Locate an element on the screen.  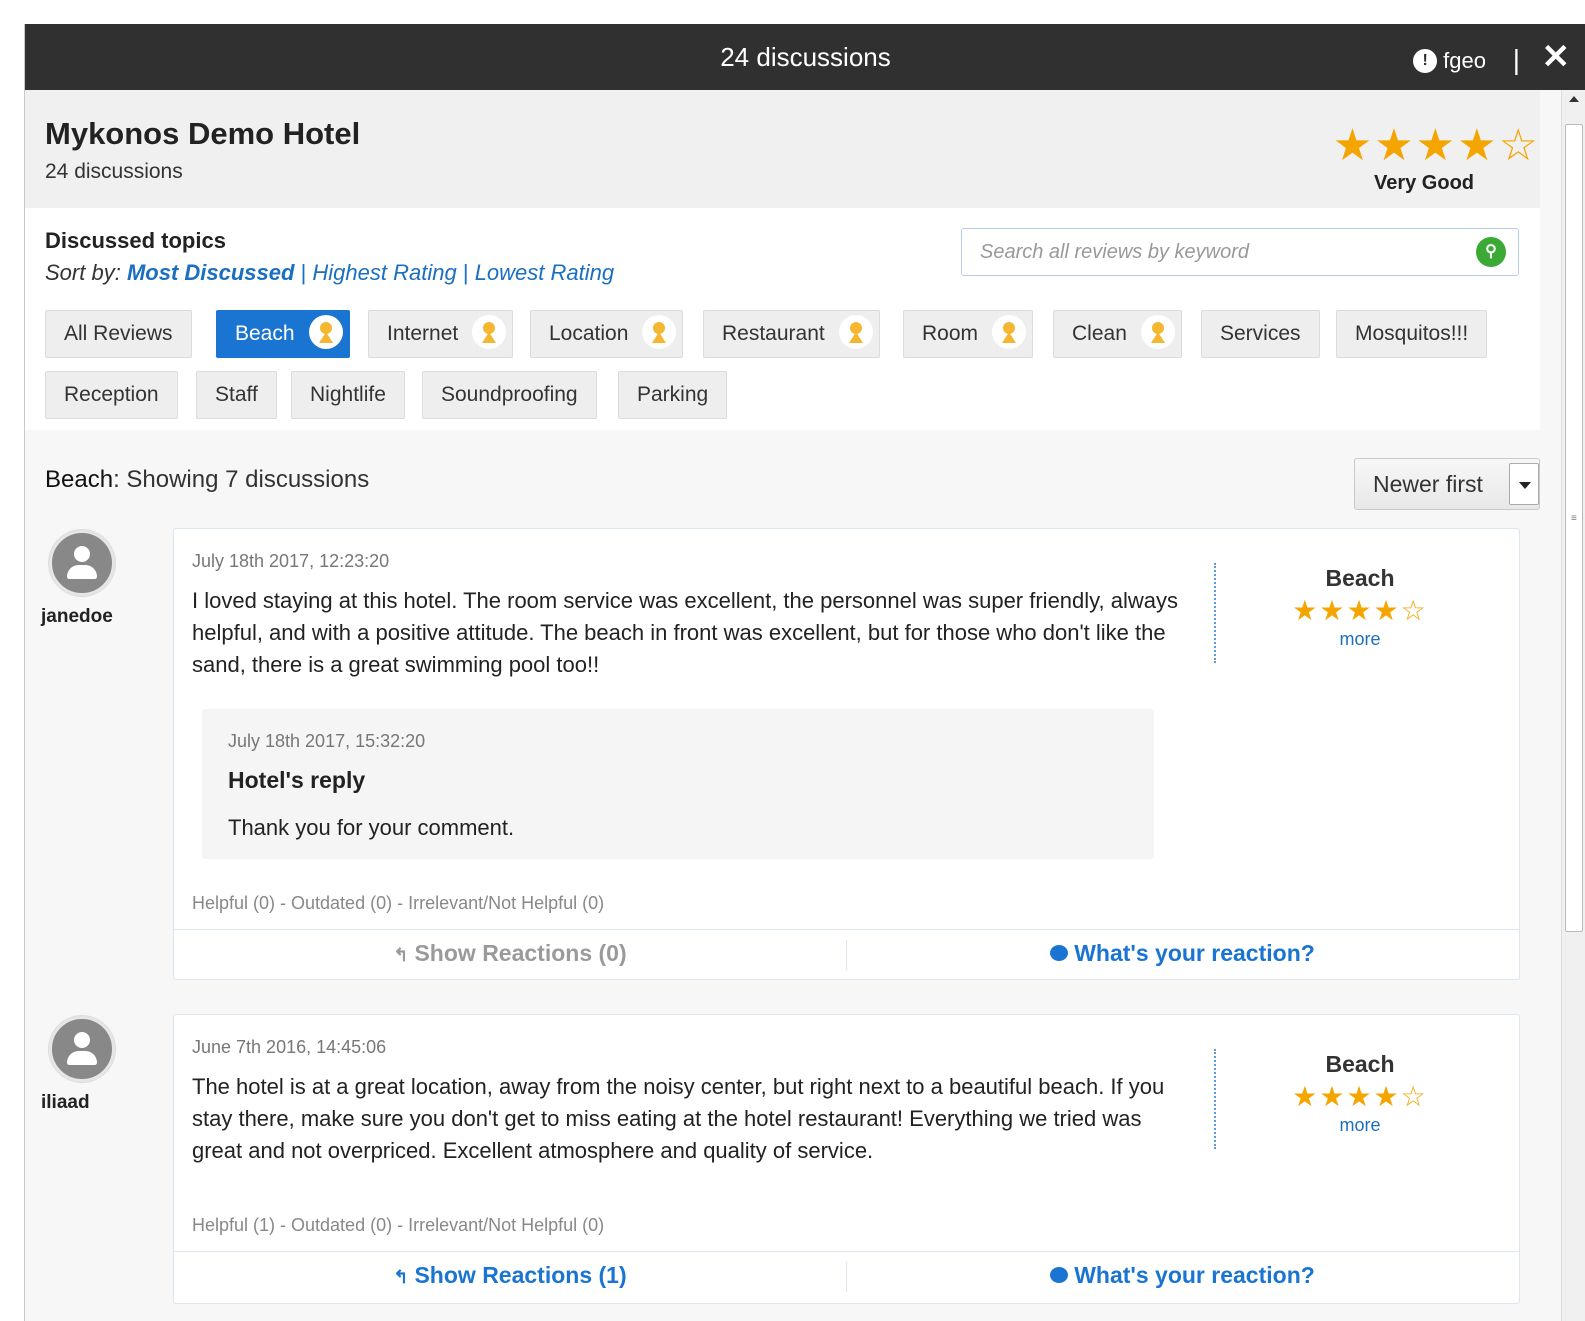
show-reactions-button: ↰ Show Reactions (0) is located at coordinates (510, 953).